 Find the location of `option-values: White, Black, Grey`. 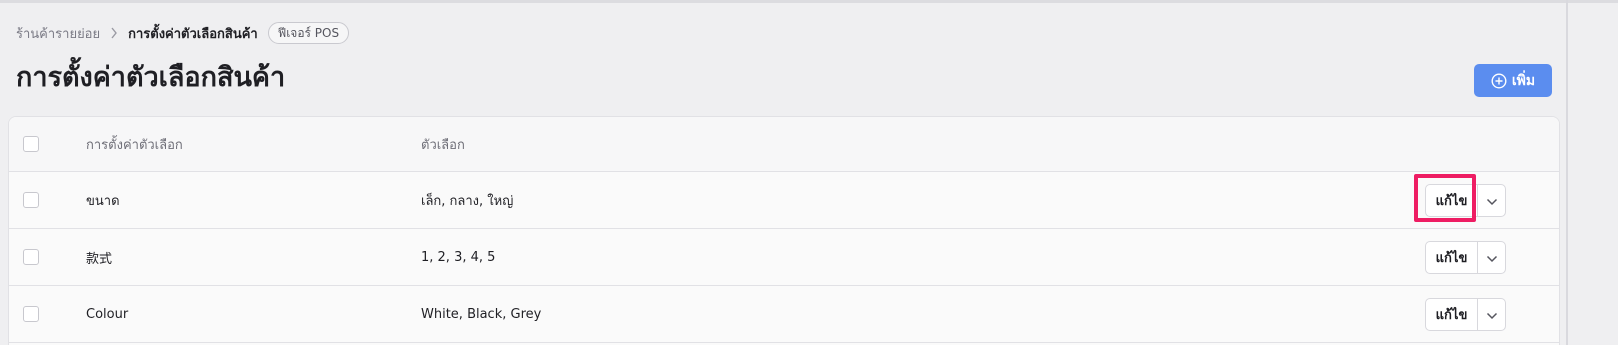

option-values: White, Black, Grey is located at coordinates (481, 314).